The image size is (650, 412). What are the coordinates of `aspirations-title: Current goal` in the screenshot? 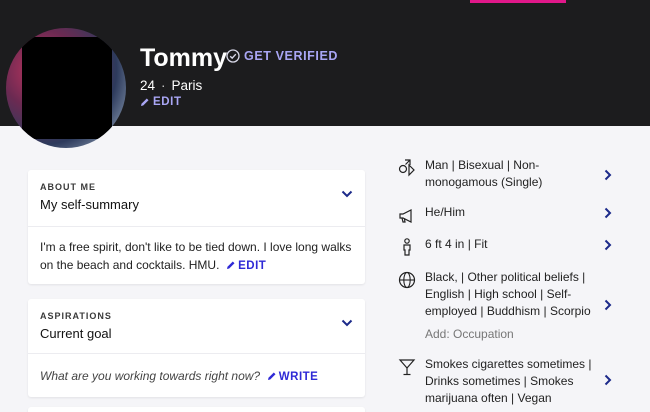 It's located at (76, 333).